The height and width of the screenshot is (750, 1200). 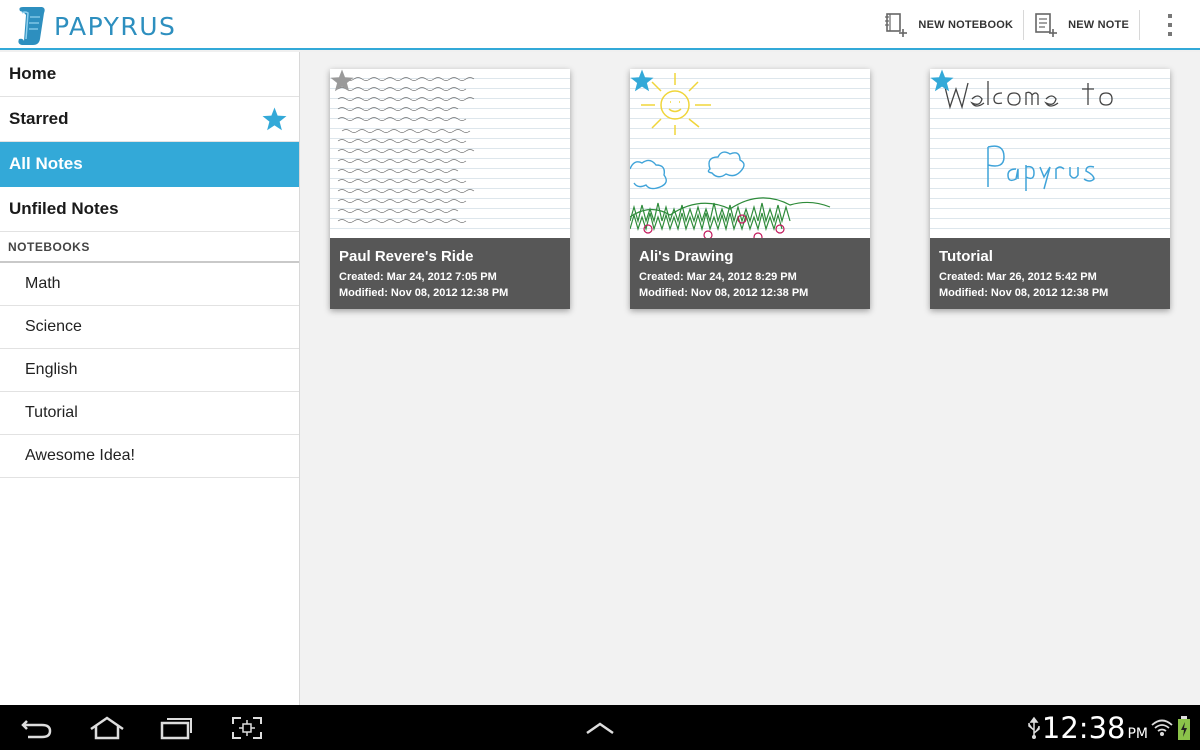 What do you see at coordinates (149, 327) in the screenshot?
I see `notebook-item-science: Science` at bounding box center [149, 327].